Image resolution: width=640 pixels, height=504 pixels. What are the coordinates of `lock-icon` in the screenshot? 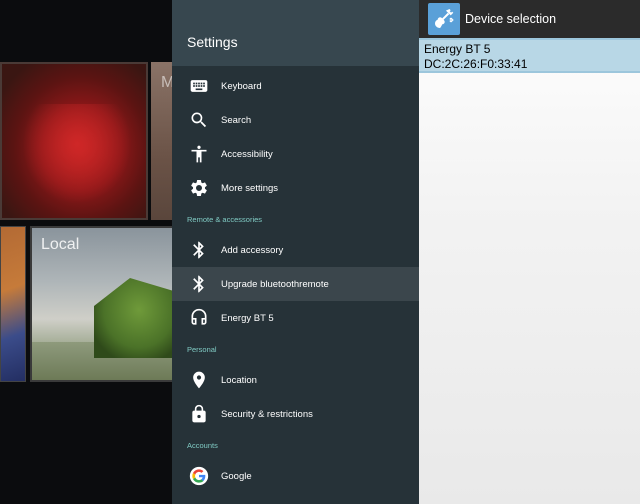 It's located at (199, 414).